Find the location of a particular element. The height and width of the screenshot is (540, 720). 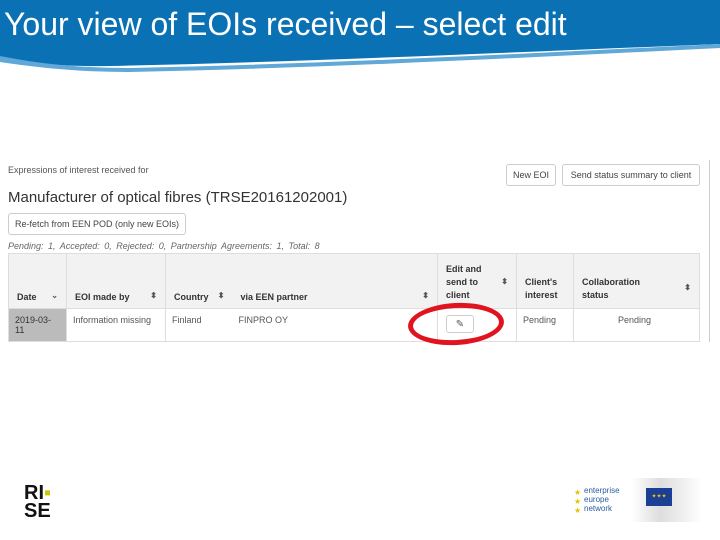

cell-country: Finland is located at coordinates (199, 325).